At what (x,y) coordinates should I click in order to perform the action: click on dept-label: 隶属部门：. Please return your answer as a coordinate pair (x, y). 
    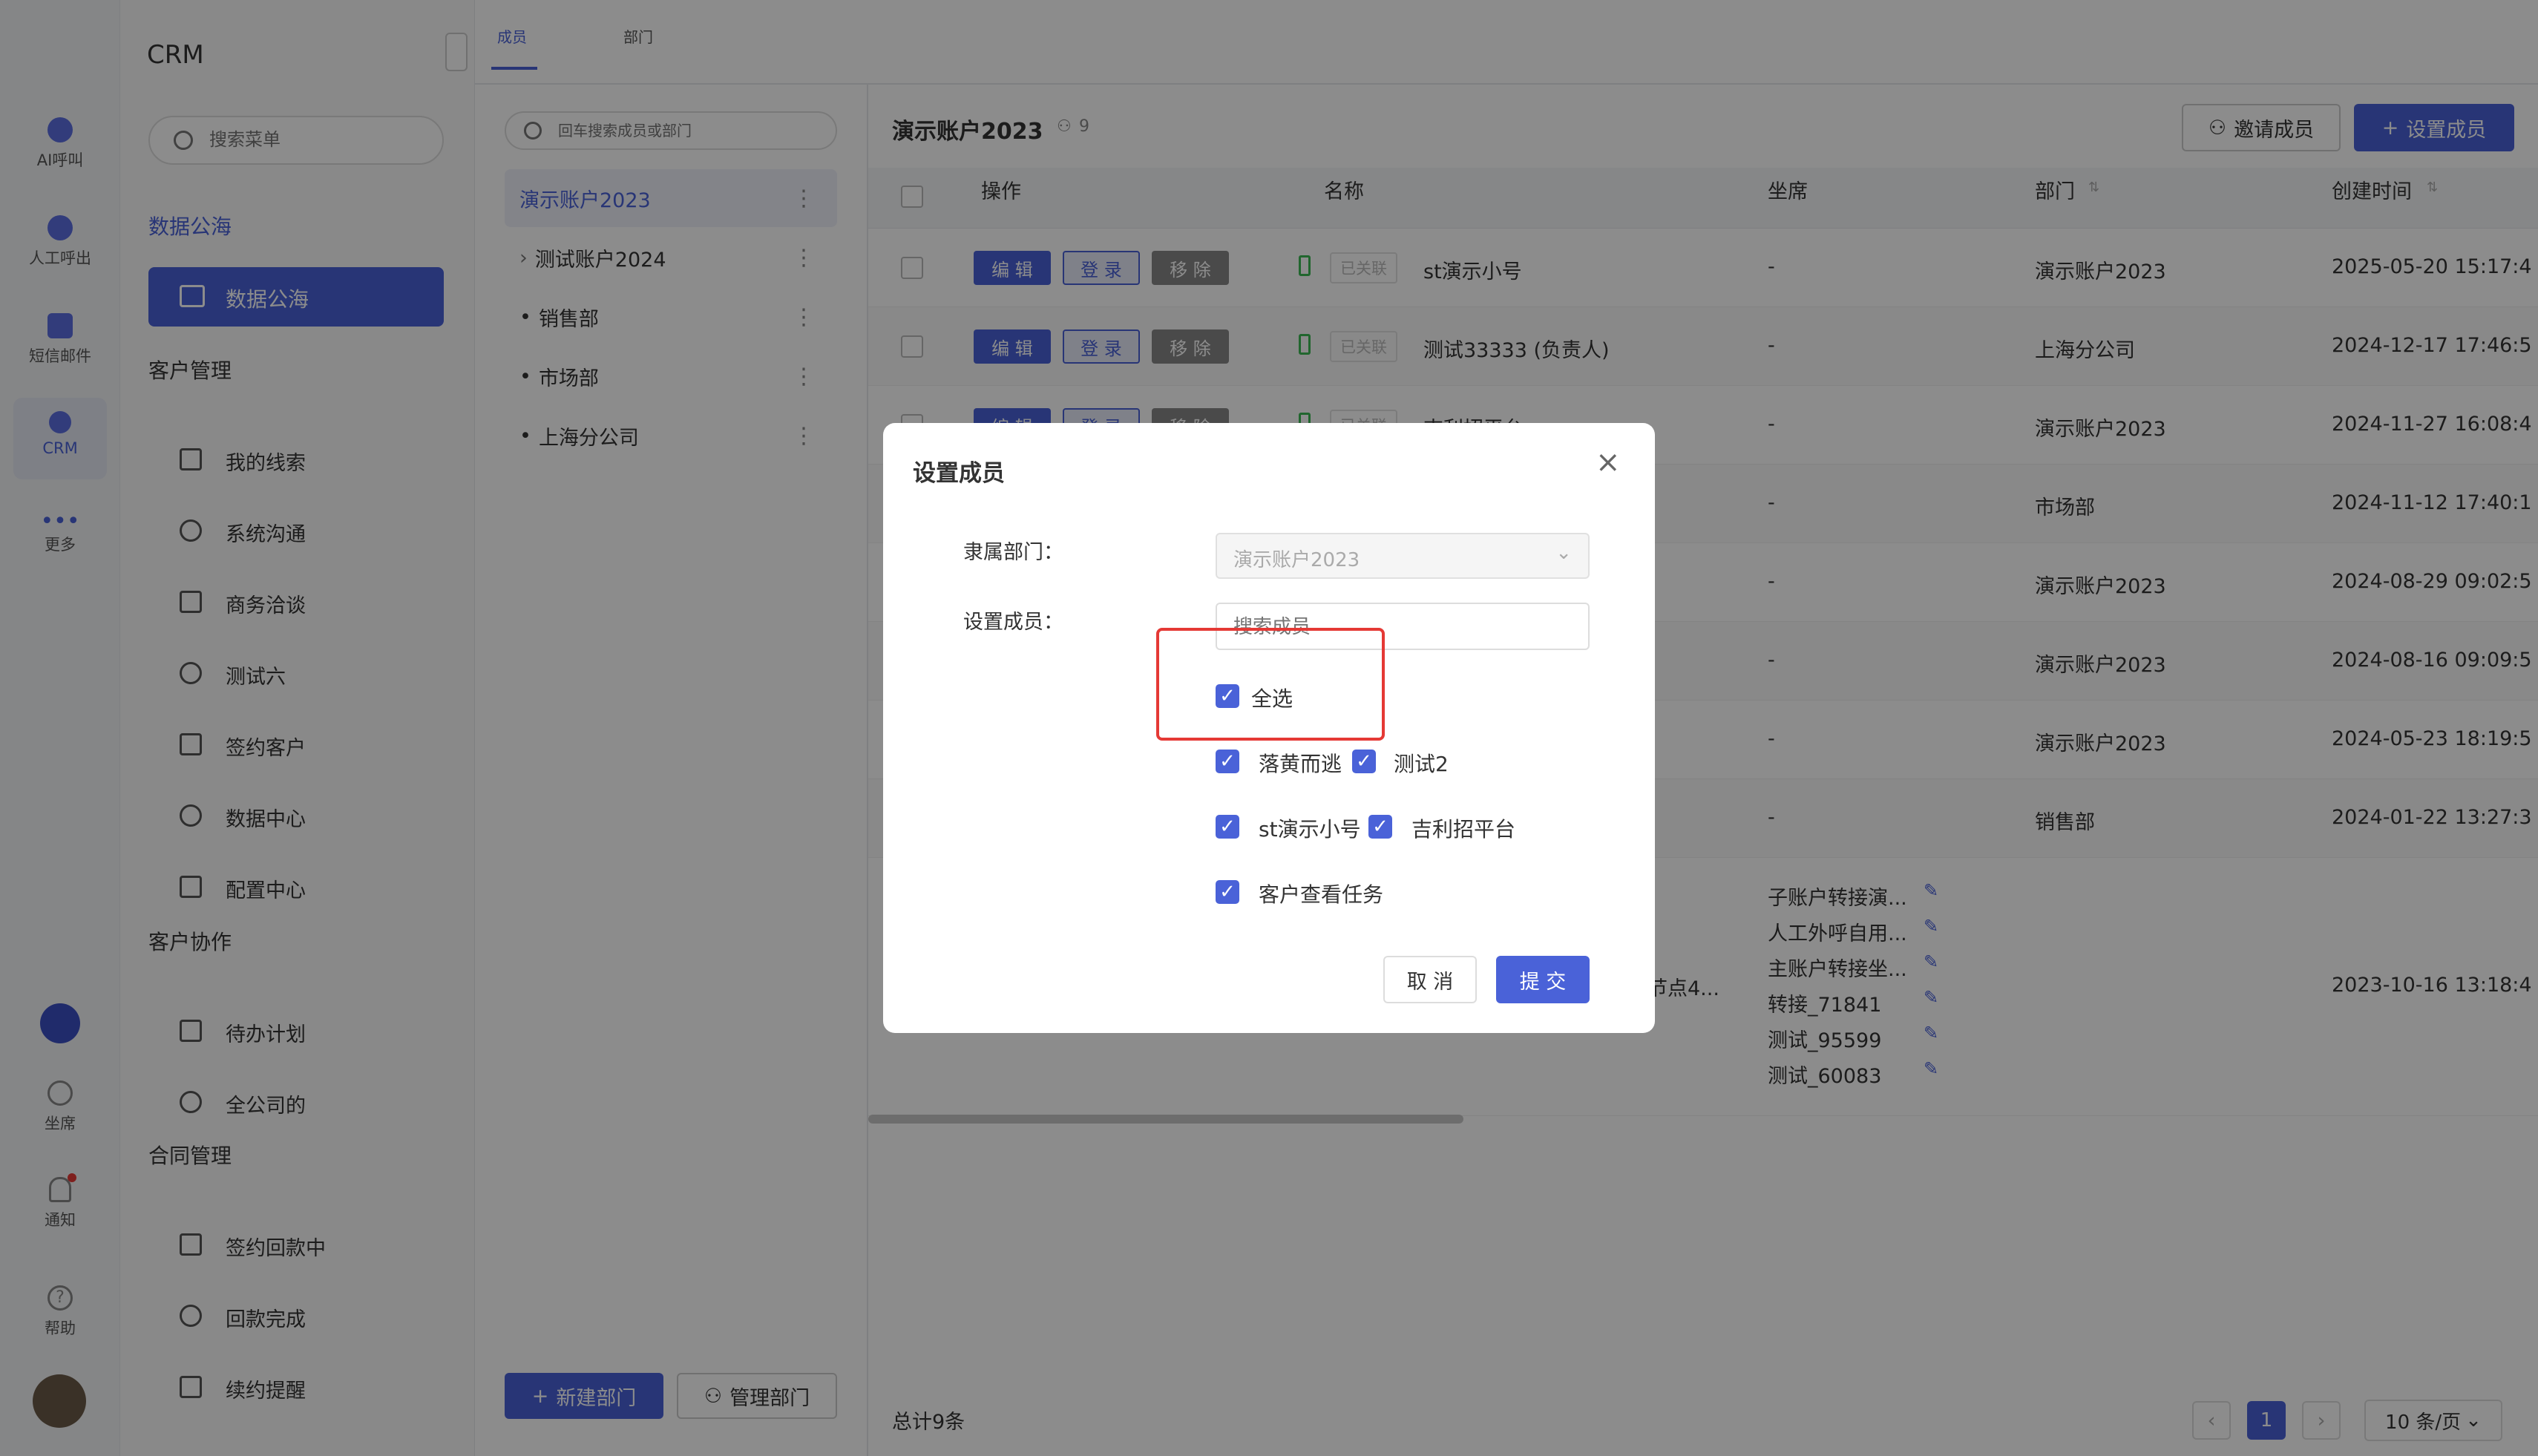
    Looking at the image, I should click on (1013, 553).